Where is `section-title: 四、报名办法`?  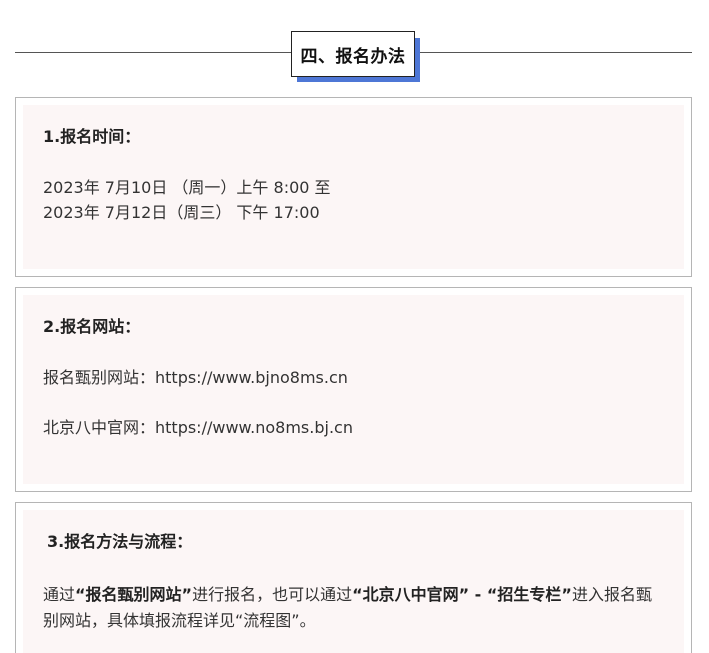 section-title: 四、报名办法 is located at coordinates (353, 56).